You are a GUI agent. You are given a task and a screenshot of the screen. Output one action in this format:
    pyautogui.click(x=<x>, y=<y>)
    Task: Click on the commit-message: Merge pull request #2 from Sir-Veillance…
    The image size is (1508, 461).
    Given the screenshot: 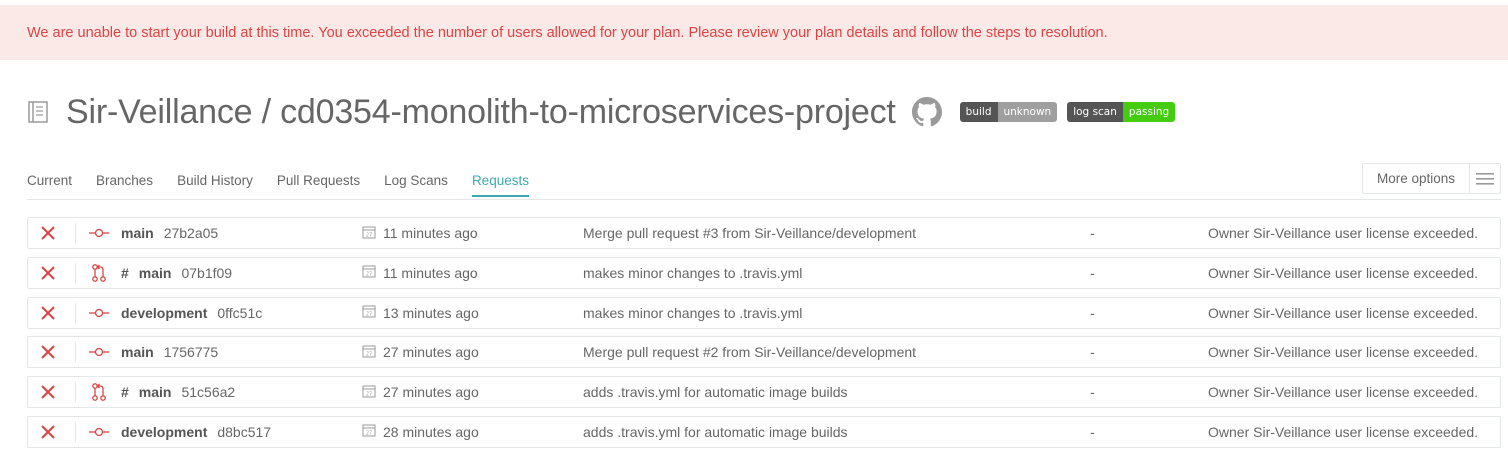 What is the action you would take?
    pyautogui.click(x=750, y=352)
    